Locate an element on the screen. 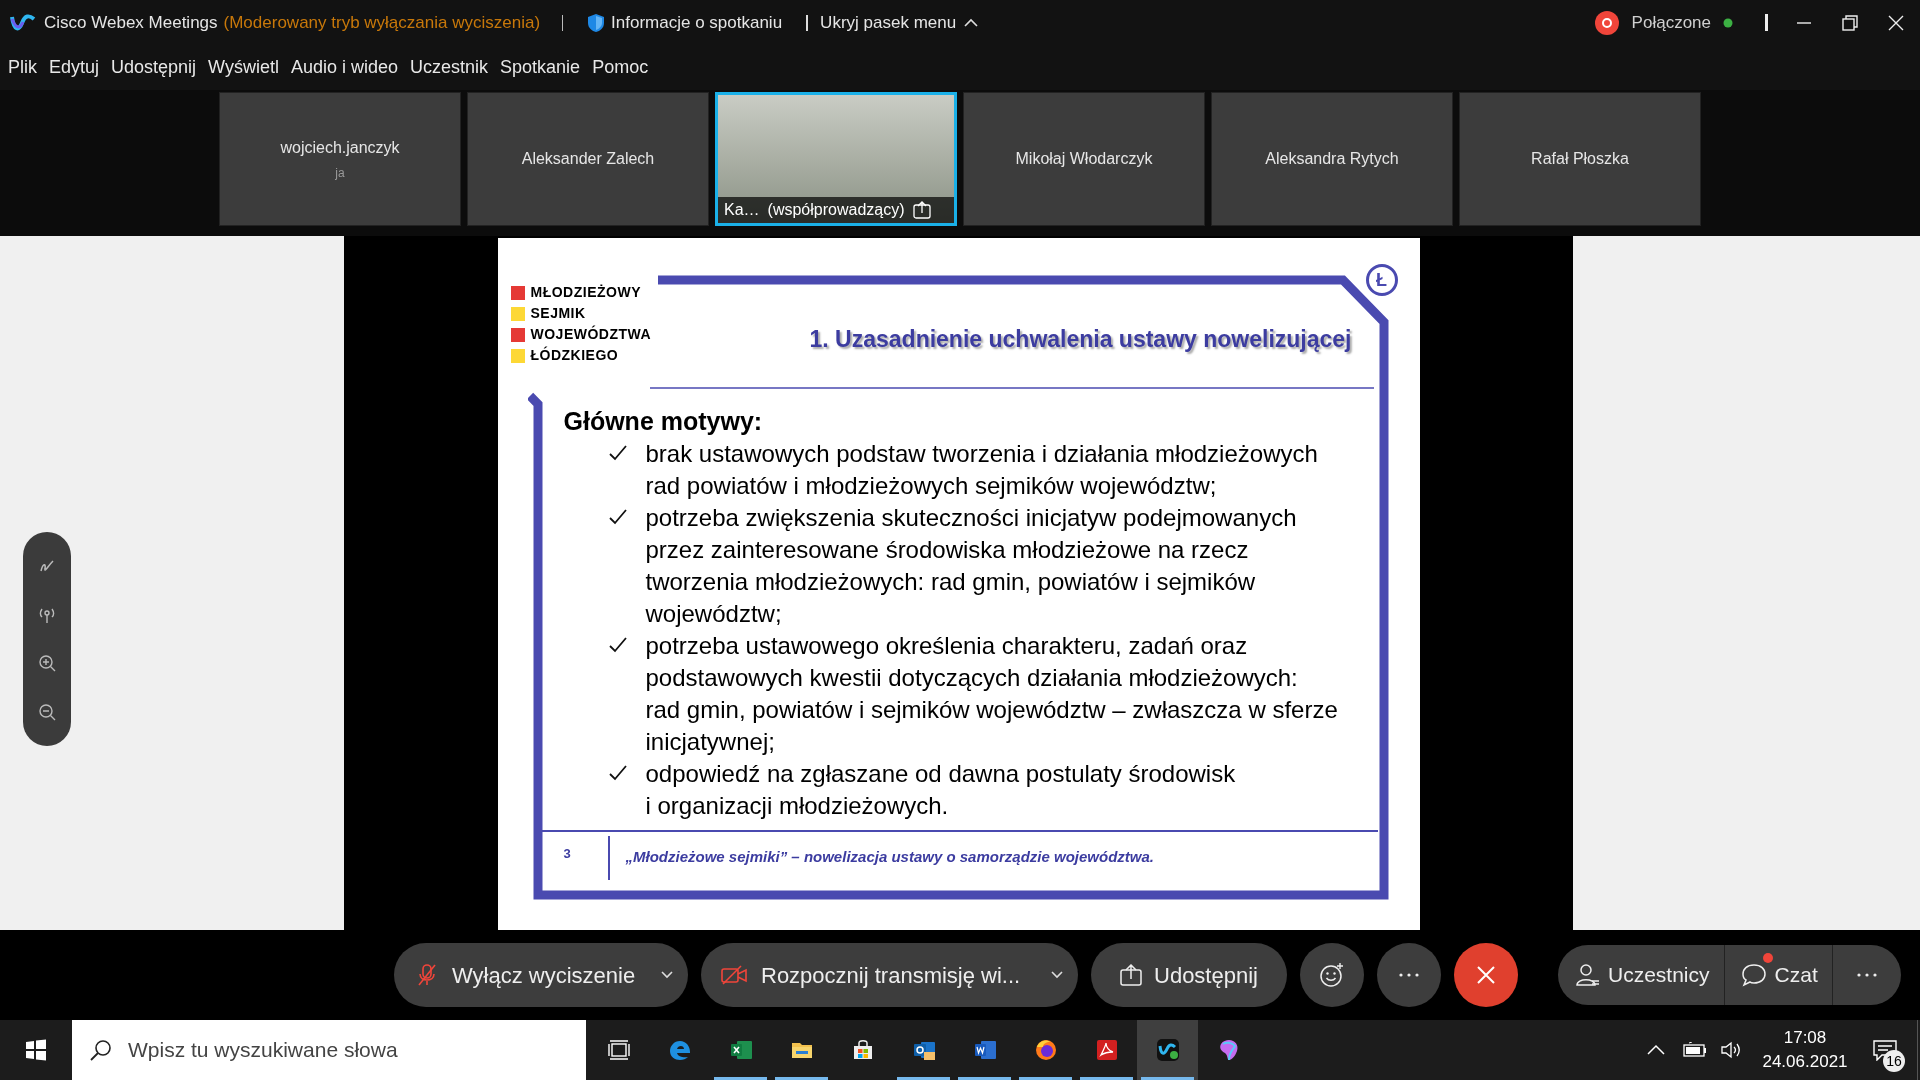 The image size is (1920, 1080). participant-tile: wojciech.janczyk ja is located at coordinates (340, 159).